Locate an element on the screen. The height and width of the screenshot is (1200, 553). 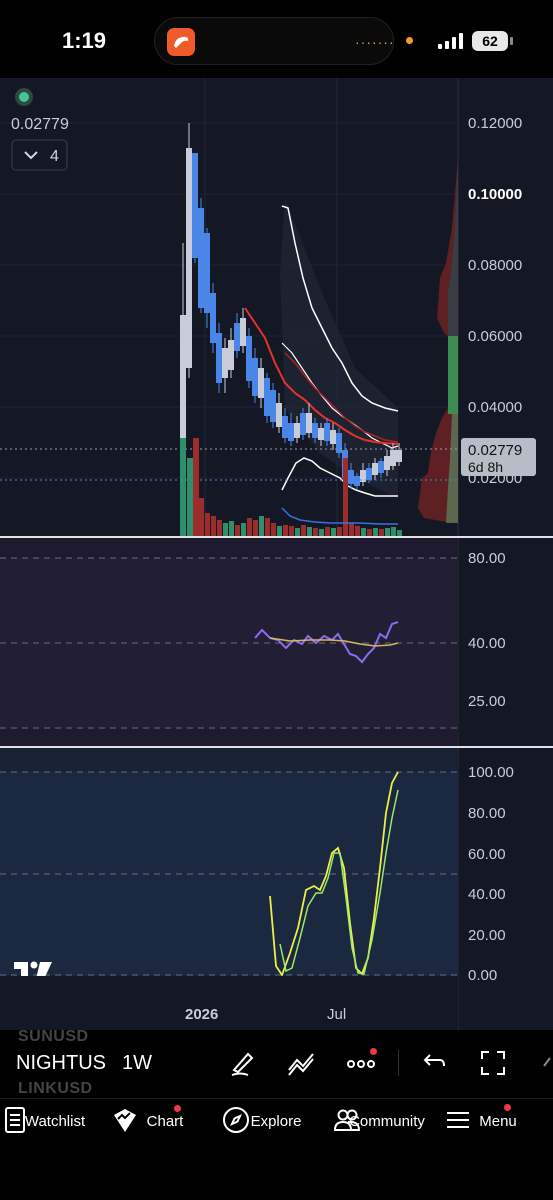
more-badge-dot is located at coordinates (373, 1051).